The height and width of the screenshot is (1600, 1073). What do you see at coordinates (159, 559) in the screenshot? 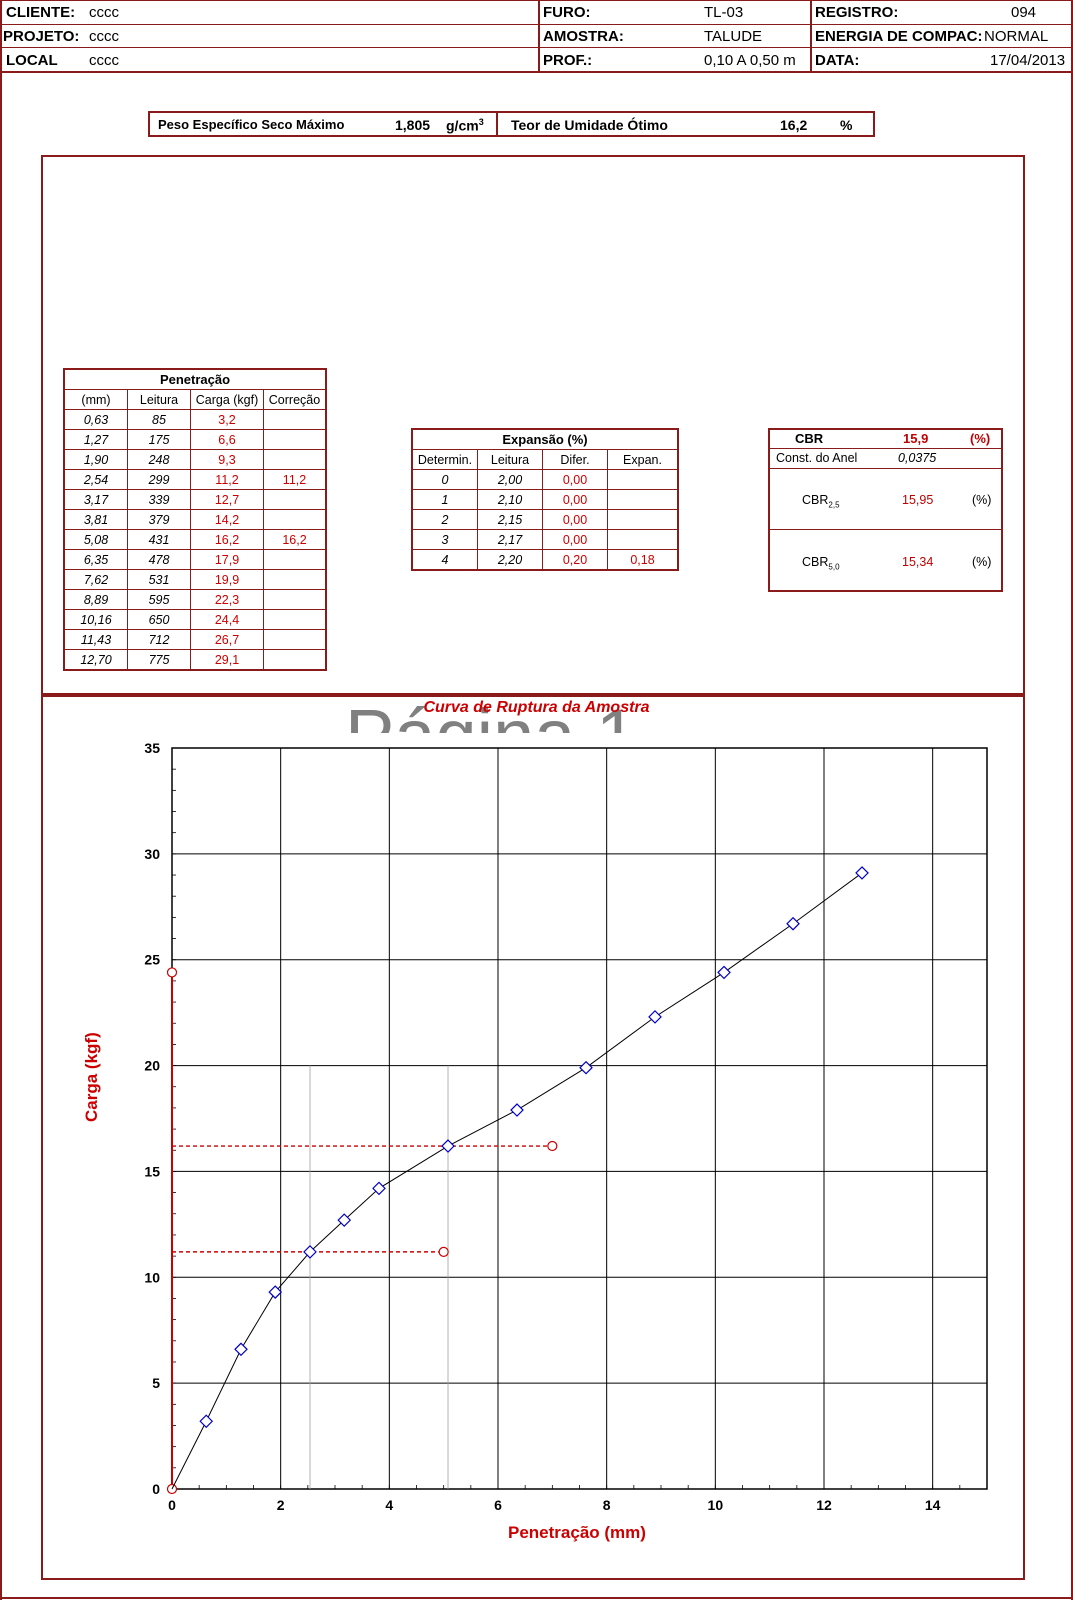
I see `penetracao-cell: 478` at bounding box center [159, 559].